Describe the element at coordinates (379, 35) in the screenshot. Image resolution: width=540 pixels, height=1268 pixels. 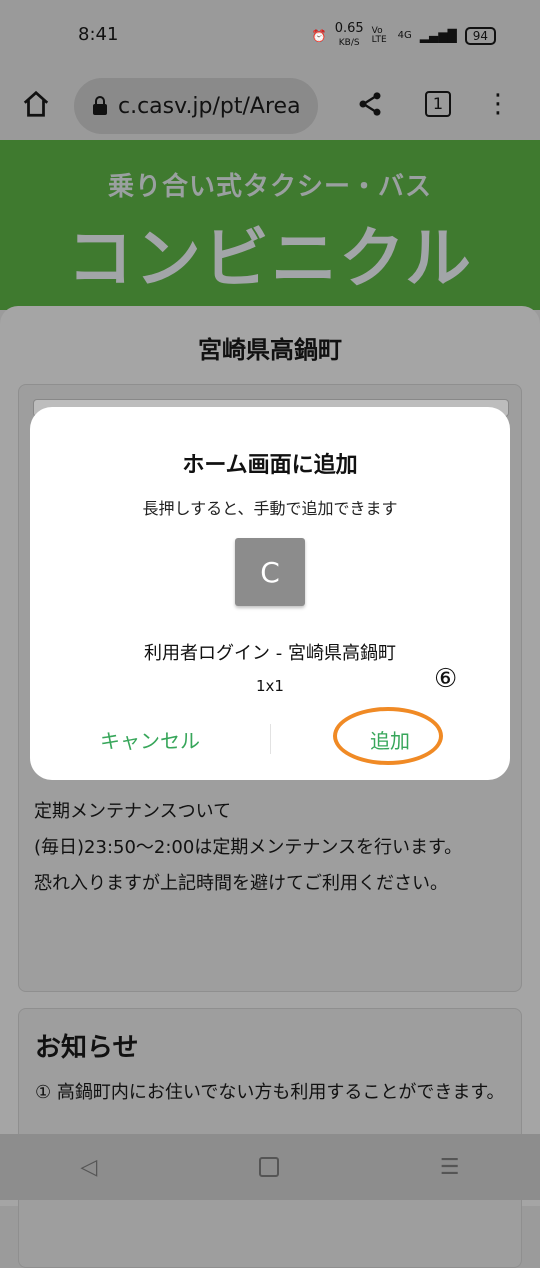
I see `volte-indicator: Vo LTE` at that location.